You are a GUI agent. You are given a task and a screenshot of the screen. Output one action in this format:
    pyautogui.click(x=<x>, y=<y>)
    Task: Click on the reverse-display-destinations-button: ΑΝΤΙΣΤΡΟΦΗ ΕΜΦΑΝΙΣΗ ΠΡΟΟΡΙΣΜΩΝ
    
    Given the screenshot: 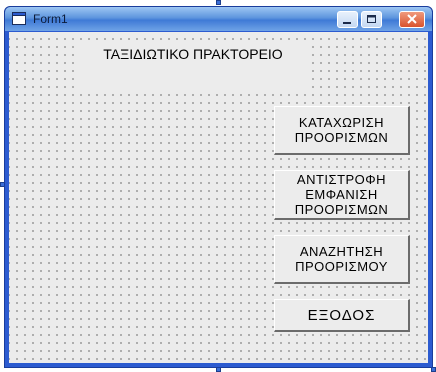 What is the action you would take?
    pyautogui.click(x=342, y=195)
    